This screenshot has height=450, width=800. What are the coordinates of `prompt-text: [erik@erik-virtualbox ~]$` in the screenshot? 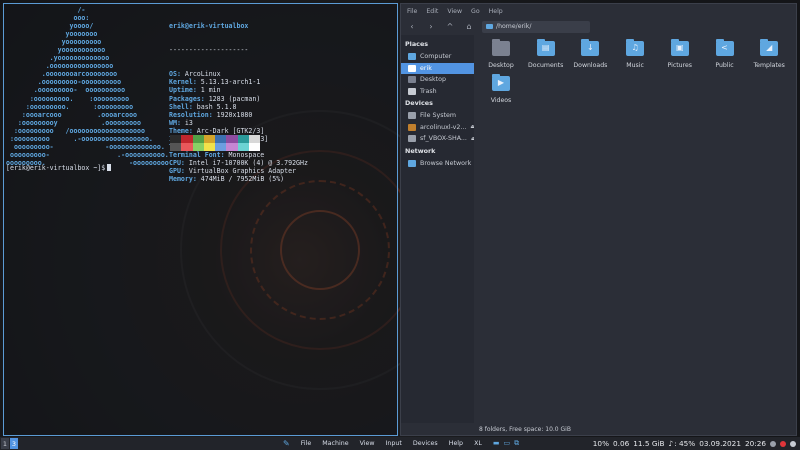 It's located at (56, 168).